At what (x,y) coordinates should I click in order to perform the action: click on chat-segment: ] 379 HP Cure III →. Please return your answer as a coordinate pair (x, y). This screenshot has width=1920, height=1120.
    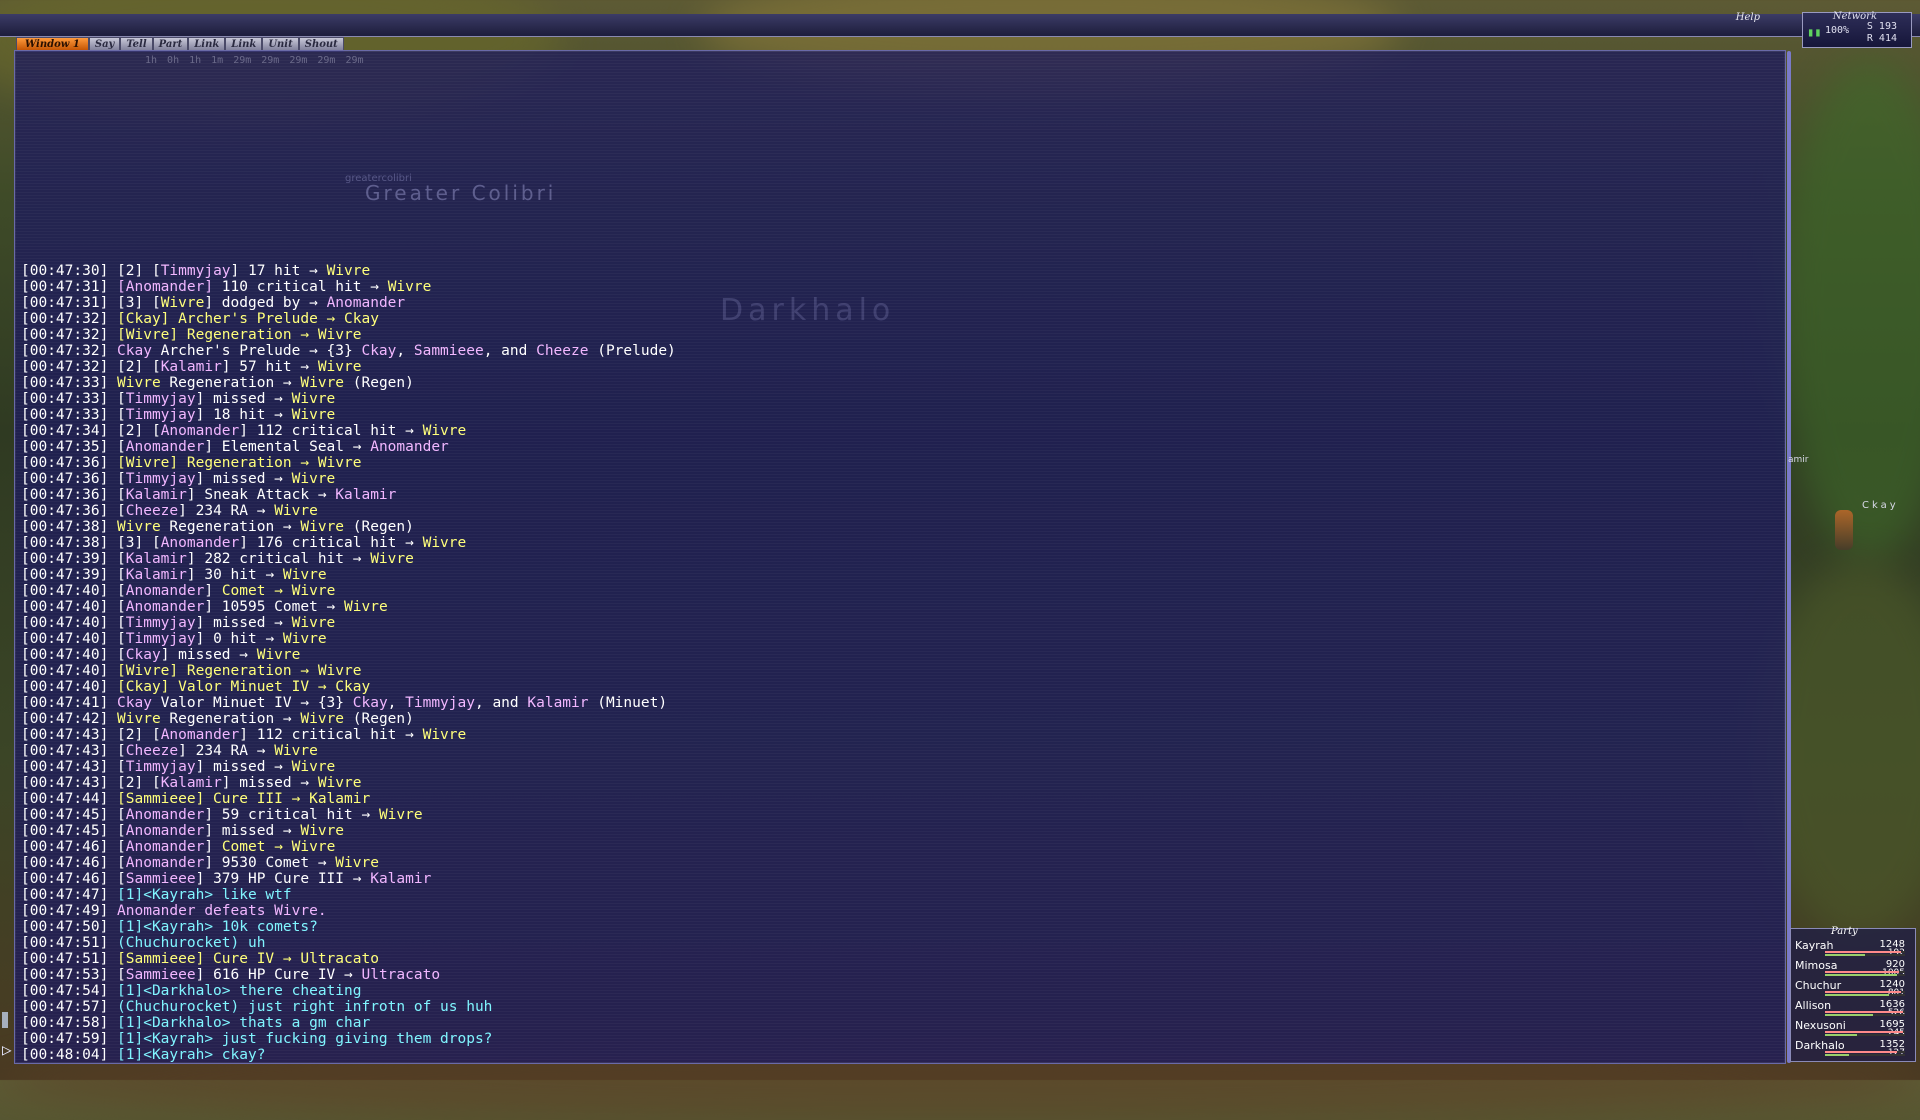
    Looking at the image, I should click on (283, 879).